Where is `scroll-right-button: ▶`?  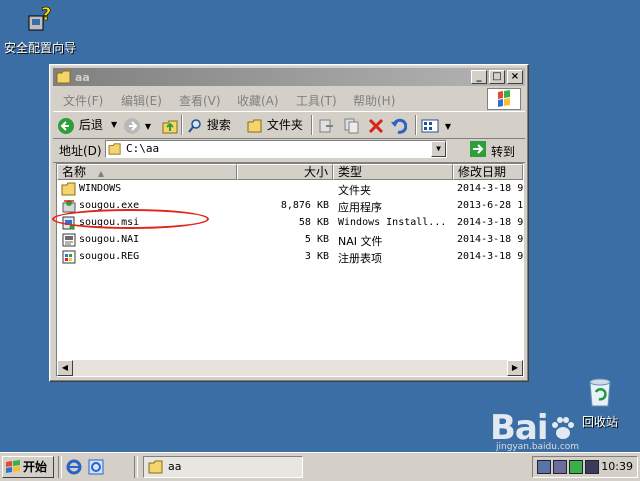 scroll-right-button: ▶ is located at coordinates (515, 368).